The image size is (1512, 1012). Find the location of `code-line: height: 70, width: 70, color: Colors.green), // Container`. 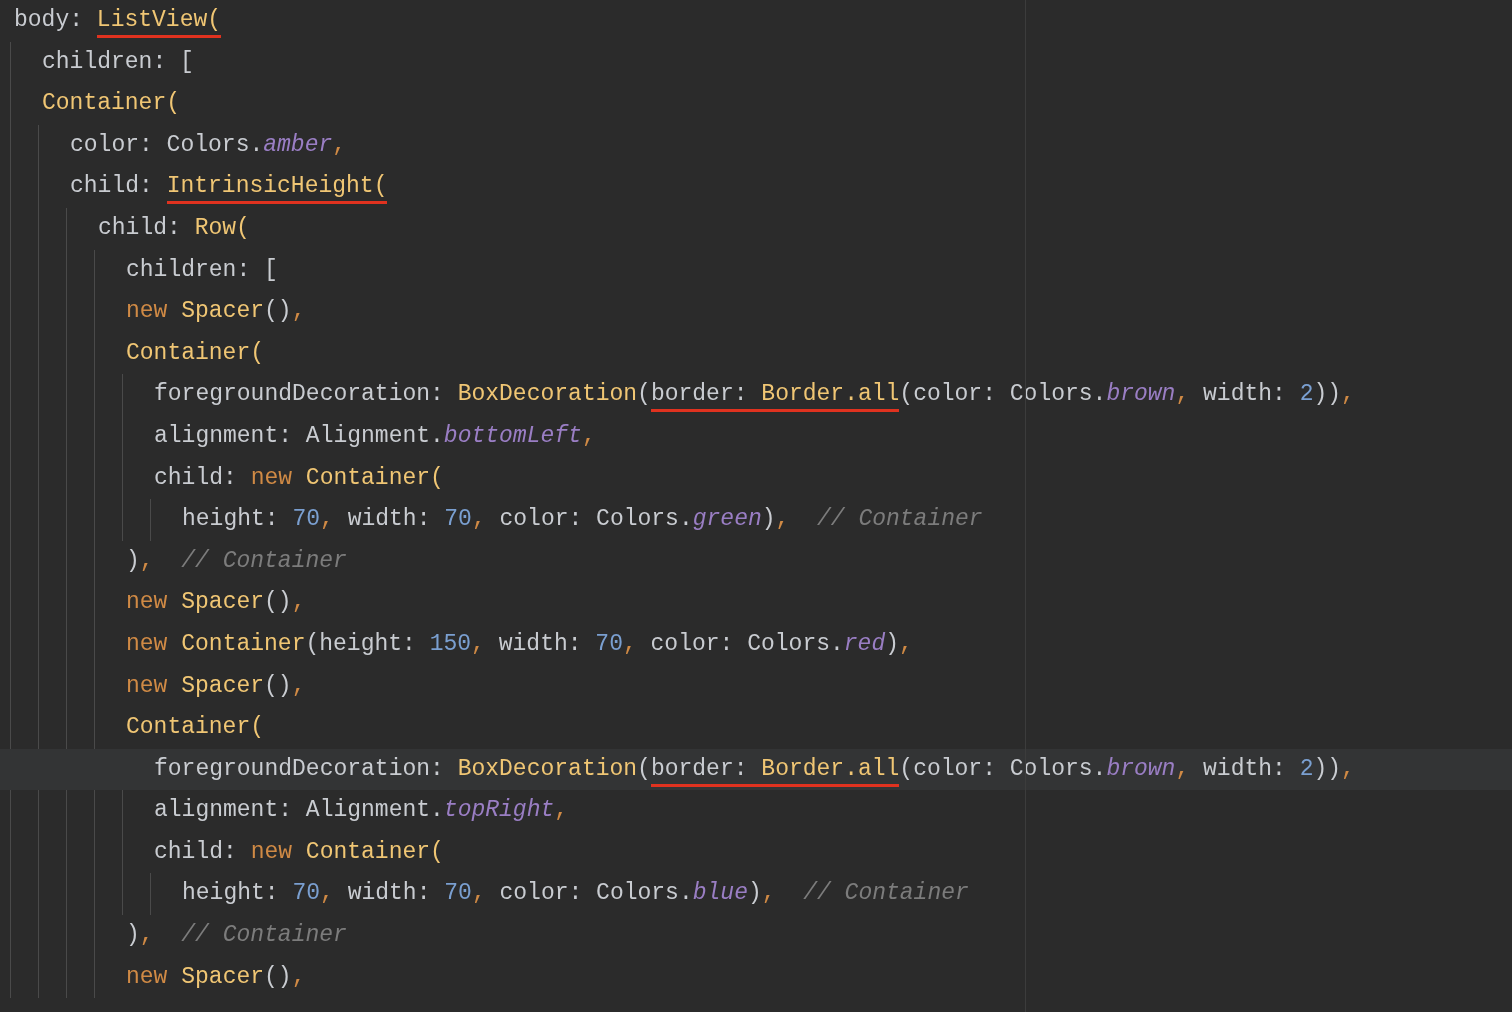

code-line: height: 70, width: 70, color: Colors.green), // Container is located at coordinates (582, 520).